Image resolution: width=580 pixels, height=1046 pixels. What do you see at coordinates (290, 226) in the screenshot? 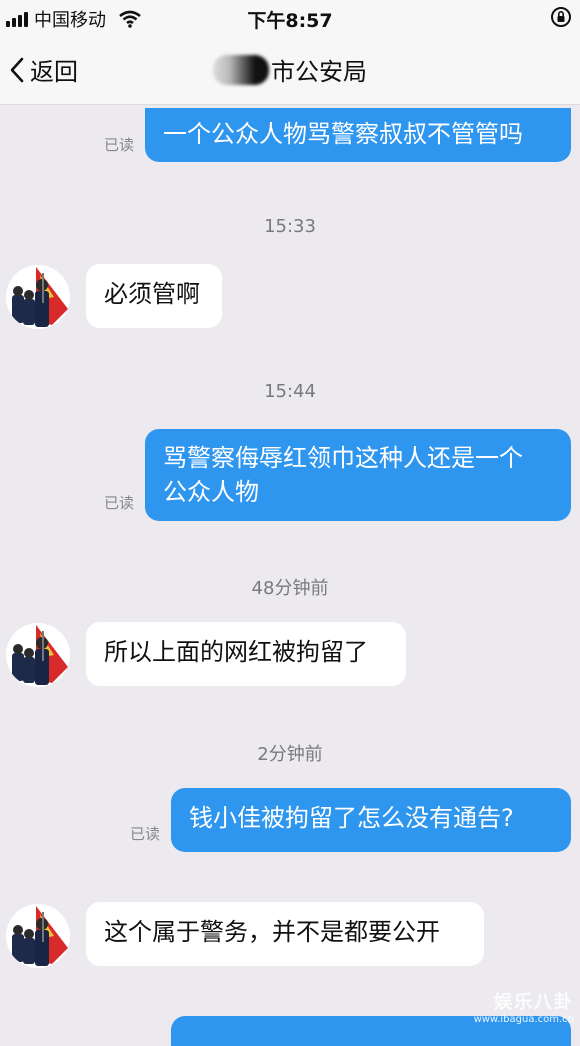
I see `timestamp: 15:33` at bounding box center [290, 226].